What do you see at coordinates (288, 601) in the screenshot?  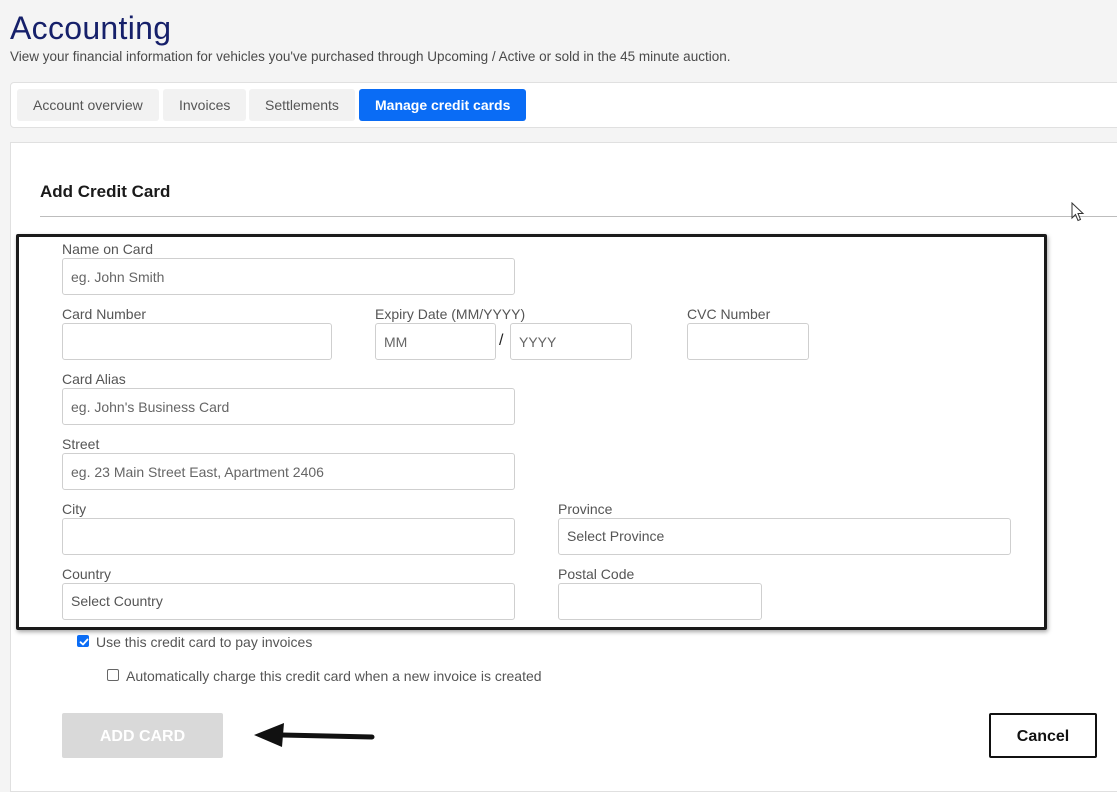 I see `country-select: Select Country` at bounding box center [288, 601].